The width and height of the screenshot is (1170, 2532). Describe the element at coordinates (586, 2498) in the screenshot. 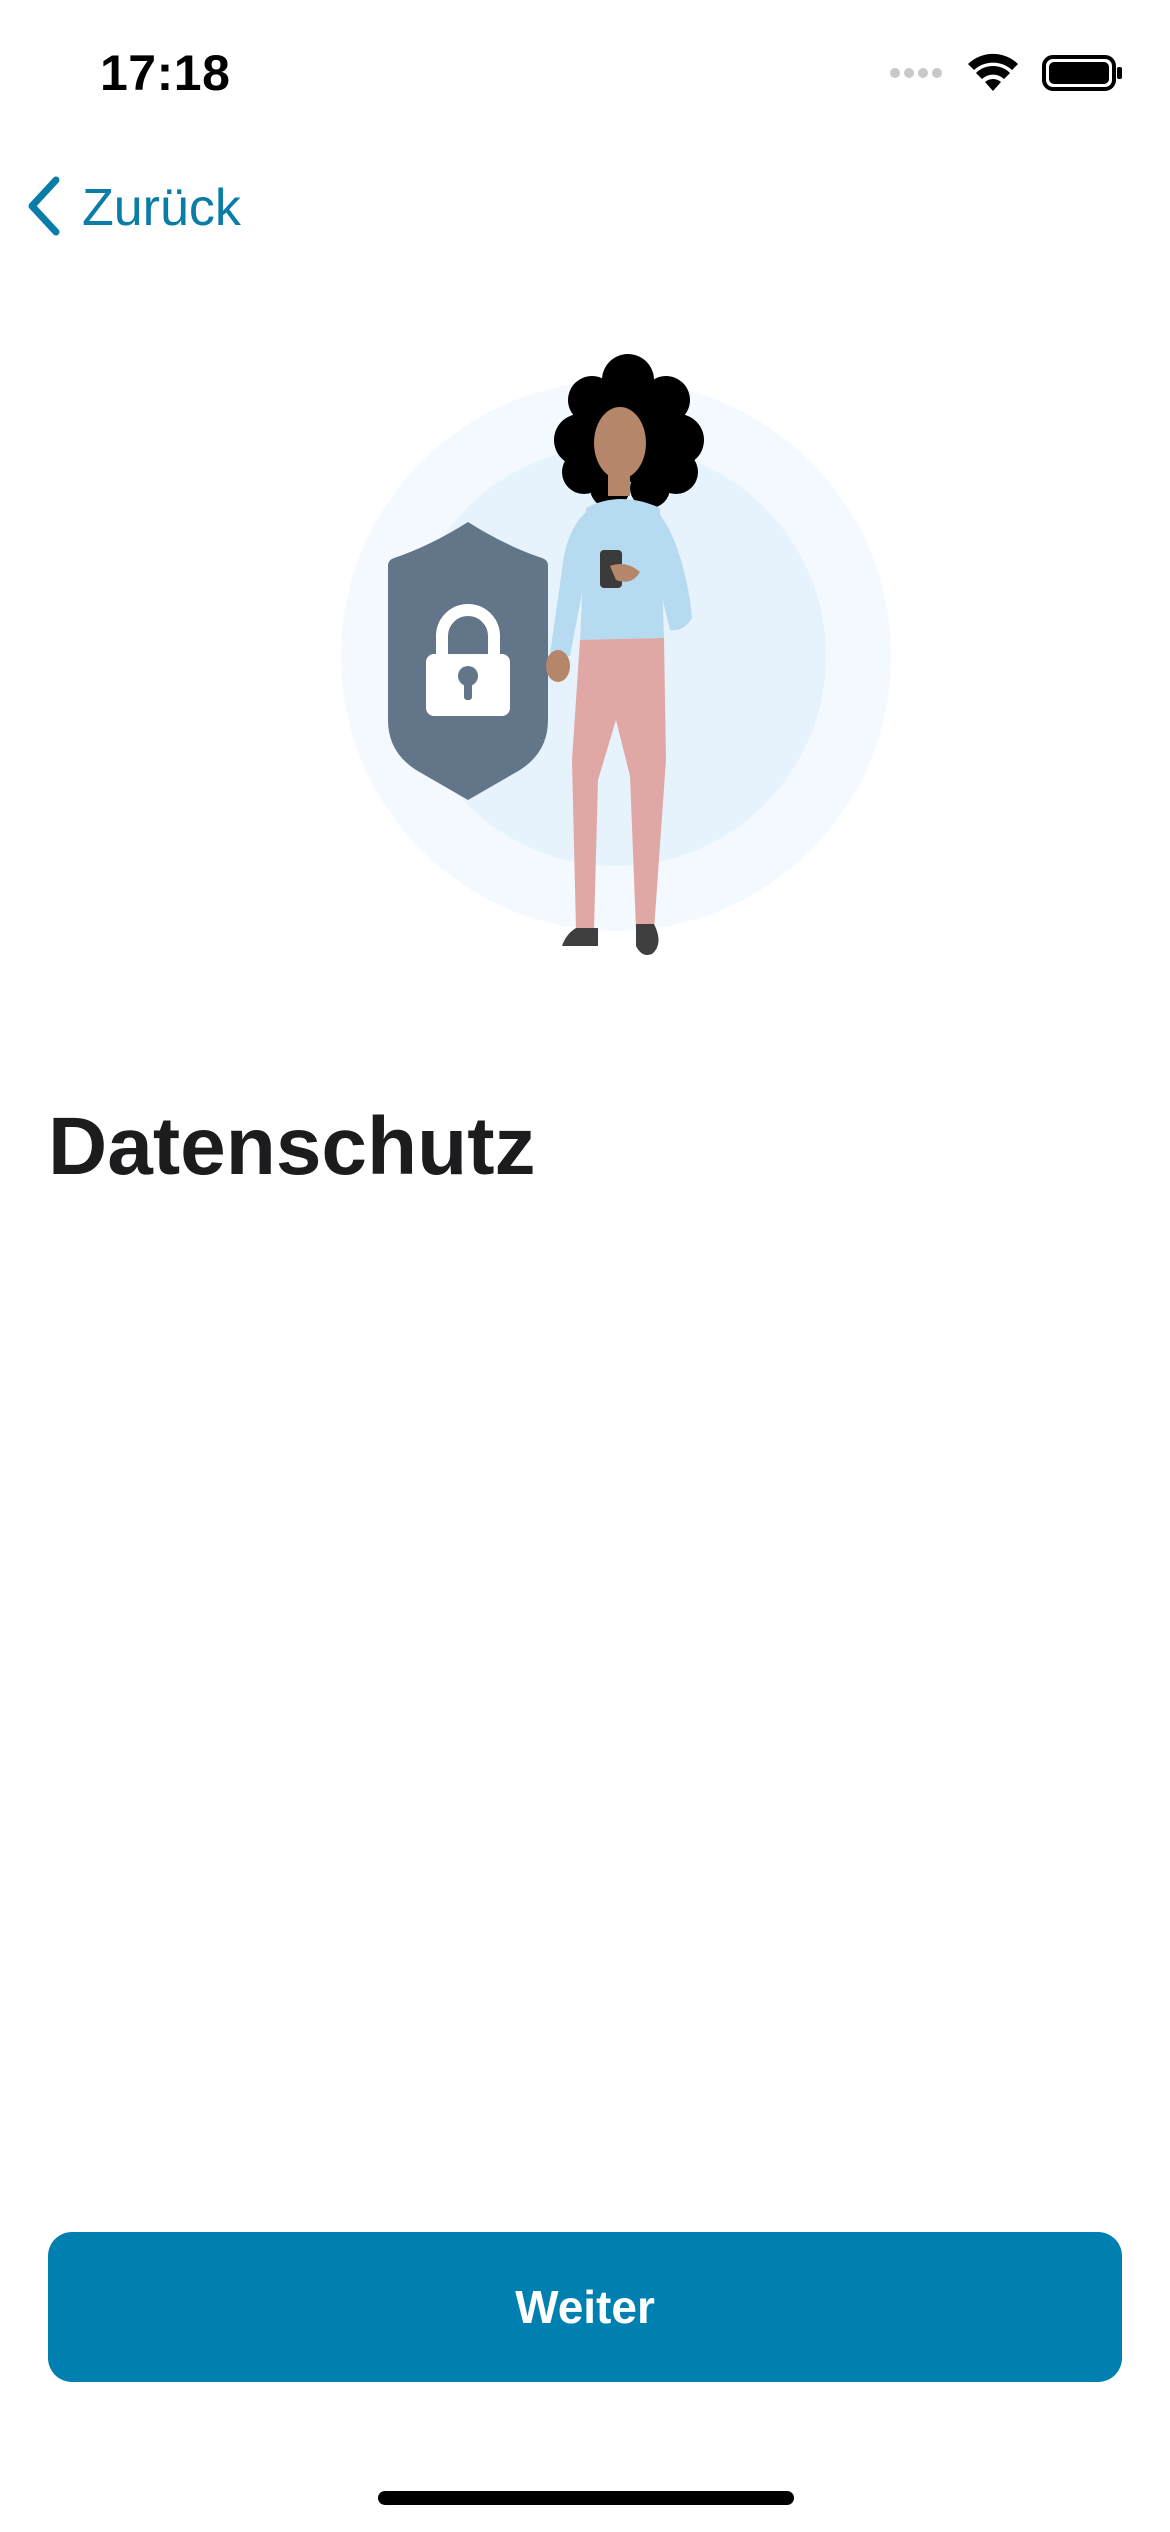

I see `home-indicator` at that location.